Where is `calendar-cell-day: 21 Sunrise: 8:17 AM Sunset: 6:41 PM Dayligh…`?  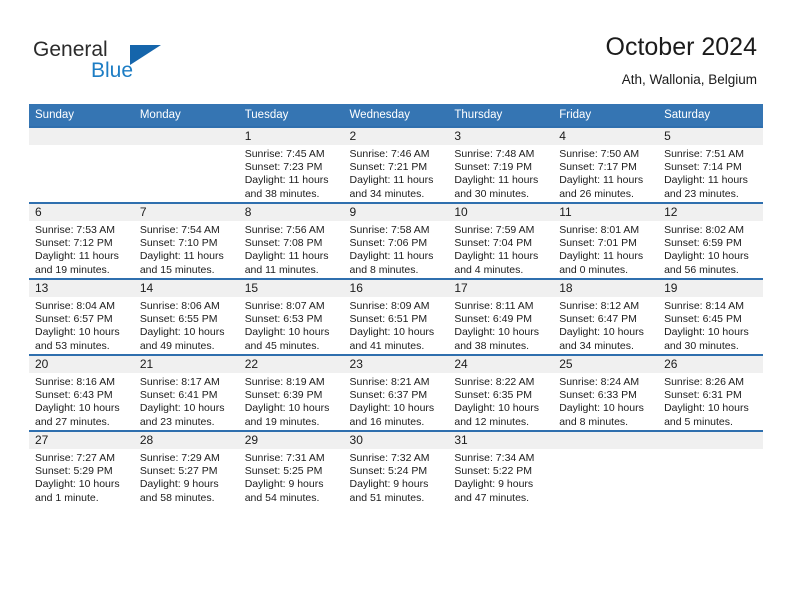
calendar-cell-day: 21 Sunrise: 8:17 AM Sunset: 6:41 PM Dayligh… is located at coordinates (186, 392).